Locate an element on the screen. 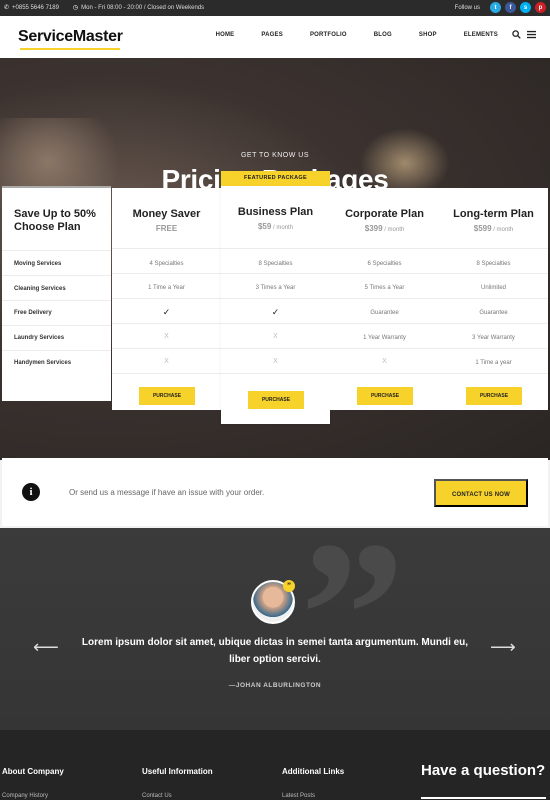 The height and width of the screenshot is (800, 550). plan-cell: 1 Time a year is located at coordinates (493, 363).